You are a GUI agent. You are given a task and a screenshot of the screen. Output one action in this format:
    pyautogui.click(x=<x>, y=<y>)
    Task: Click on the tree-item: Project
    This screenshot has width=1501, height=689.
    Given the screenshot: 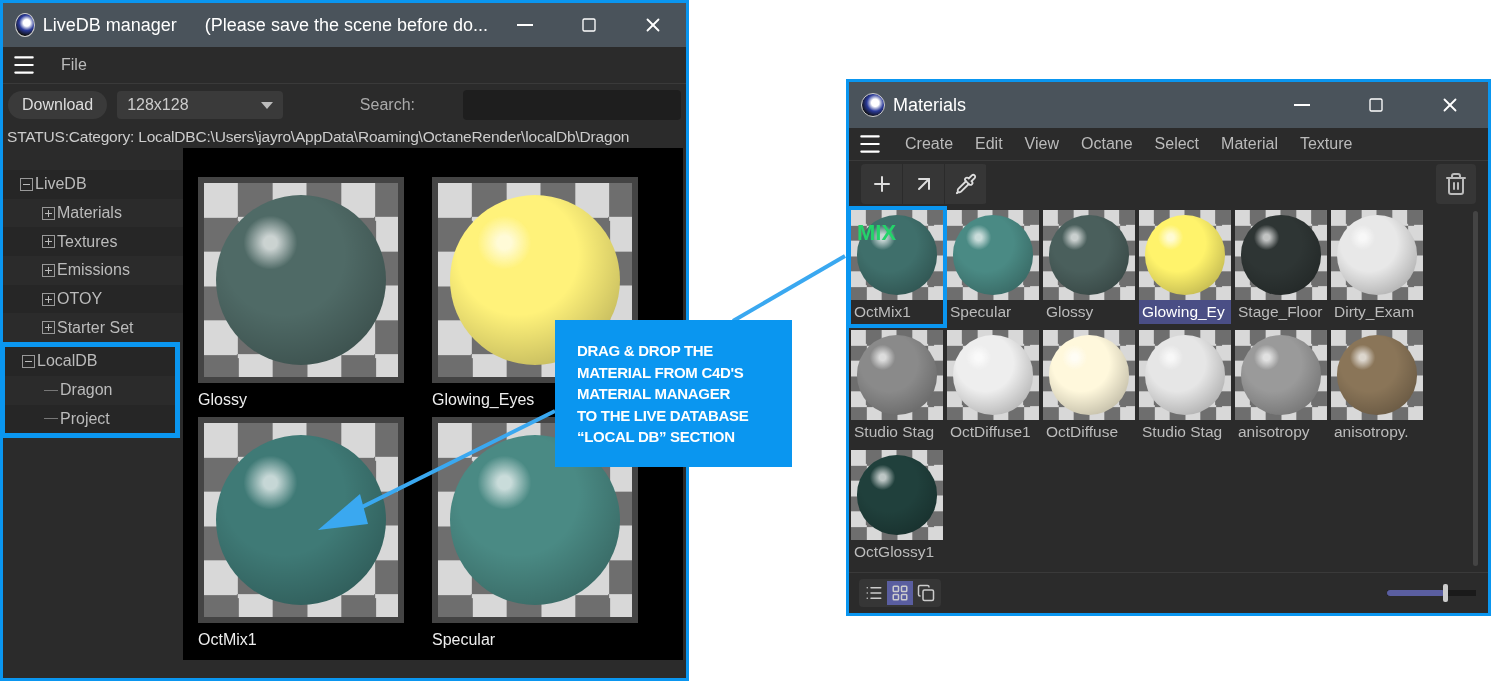 What is the action you would take?
    pyautogui.click(x=90, y=419)
    